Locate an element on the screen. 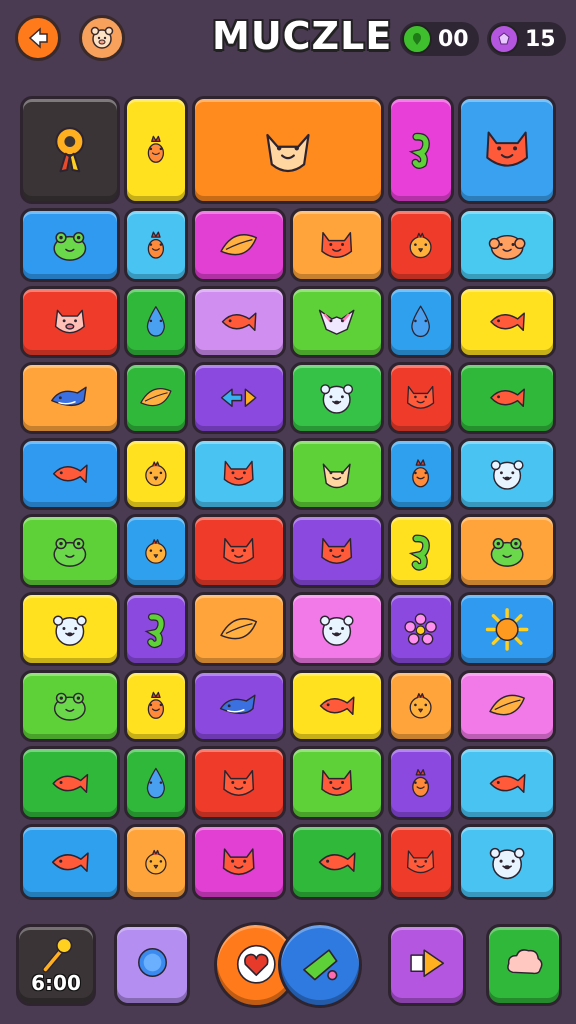 This screenshot has height=1024, width=576. tile-green-bluefish is located at coordinates (337, 862).